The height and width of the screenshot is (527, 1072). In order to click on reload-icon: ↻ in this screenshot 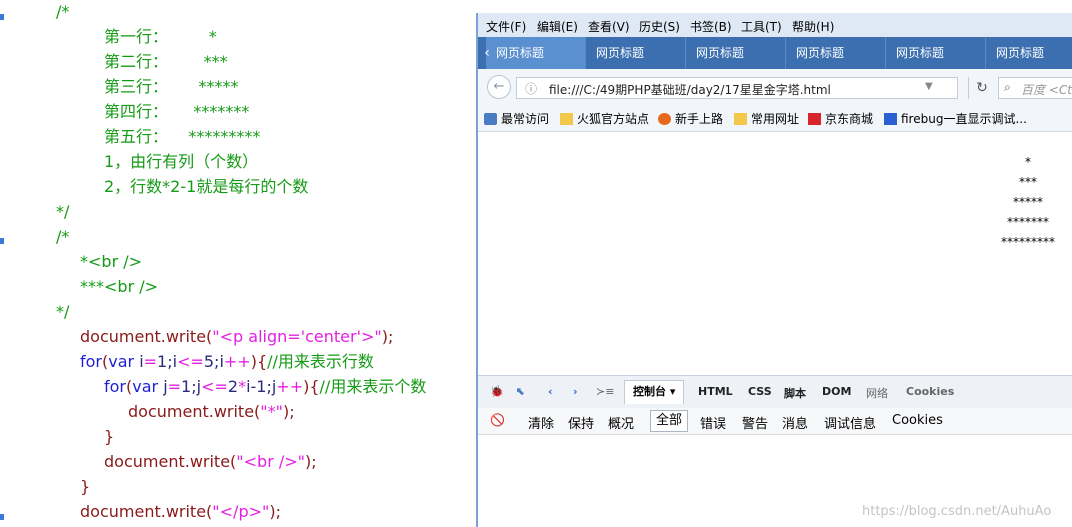, I will do `click(981, 88)`.